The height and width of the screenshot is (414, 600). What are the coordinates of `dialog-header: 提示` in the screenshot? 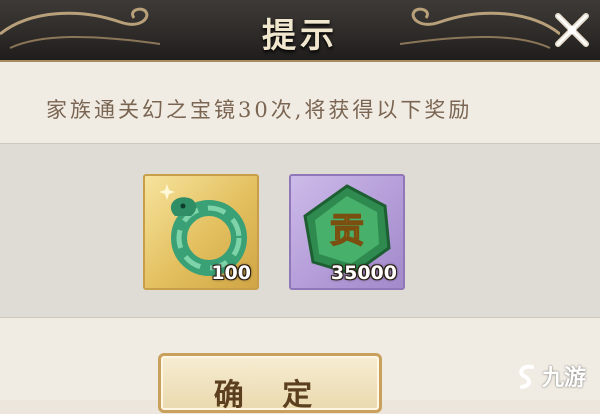 It's located at (300, 31).